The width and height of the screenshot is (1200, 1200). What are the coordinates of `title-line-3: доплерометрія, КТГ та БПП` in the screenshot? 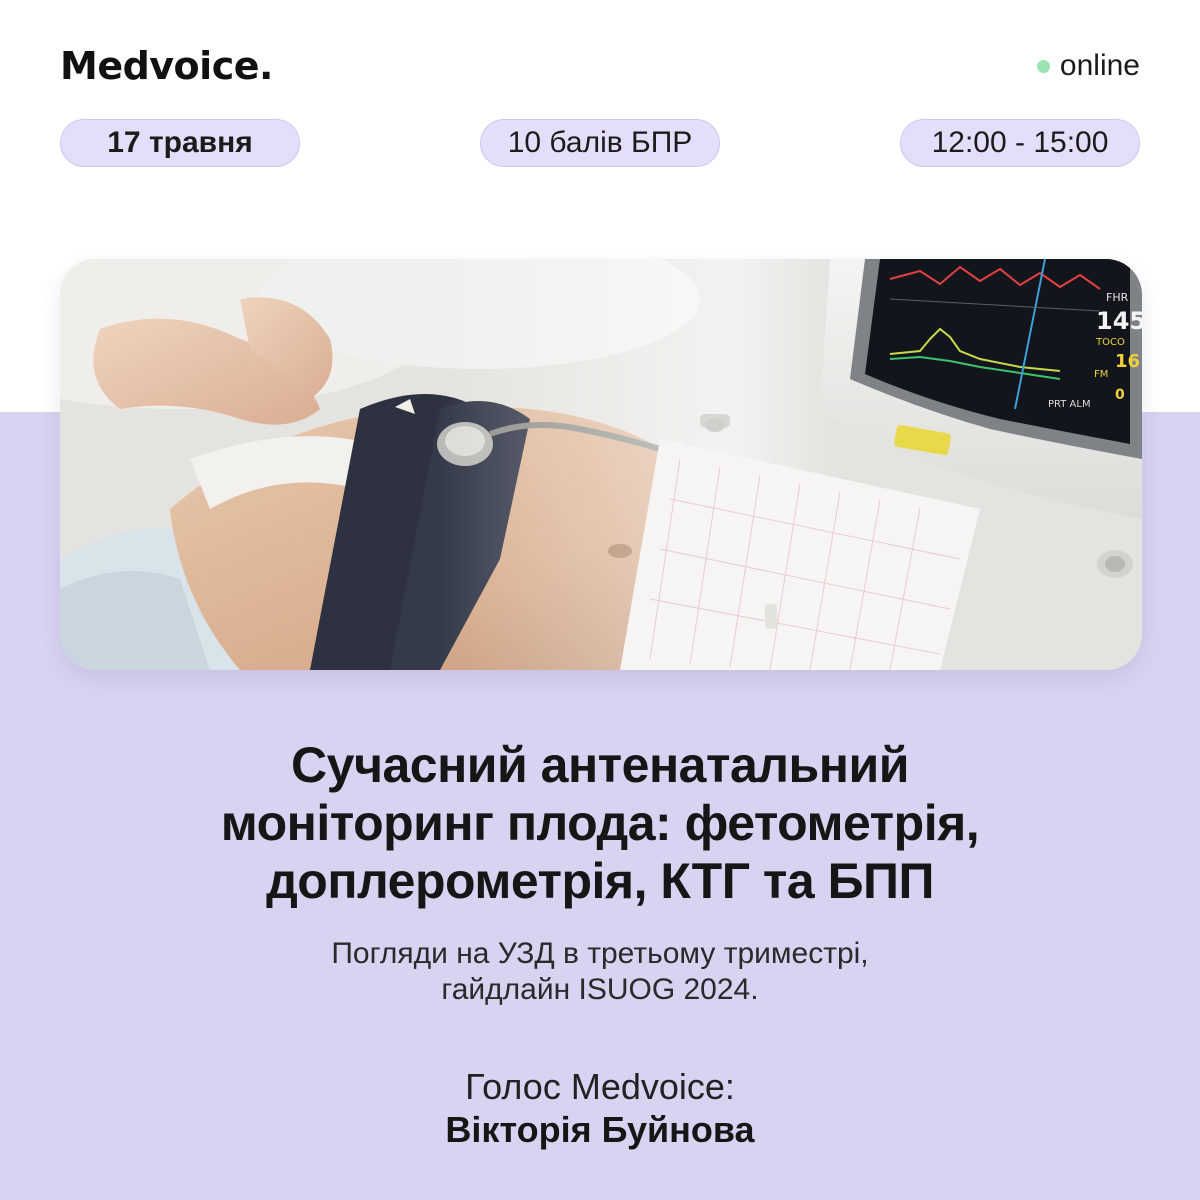 It's located at (600, 881).